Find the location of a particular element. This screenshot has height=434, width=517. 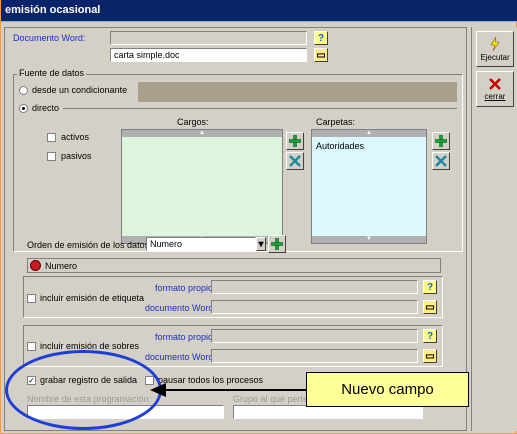

cargos-label: Cargos: is located at coordinates (193, 122).